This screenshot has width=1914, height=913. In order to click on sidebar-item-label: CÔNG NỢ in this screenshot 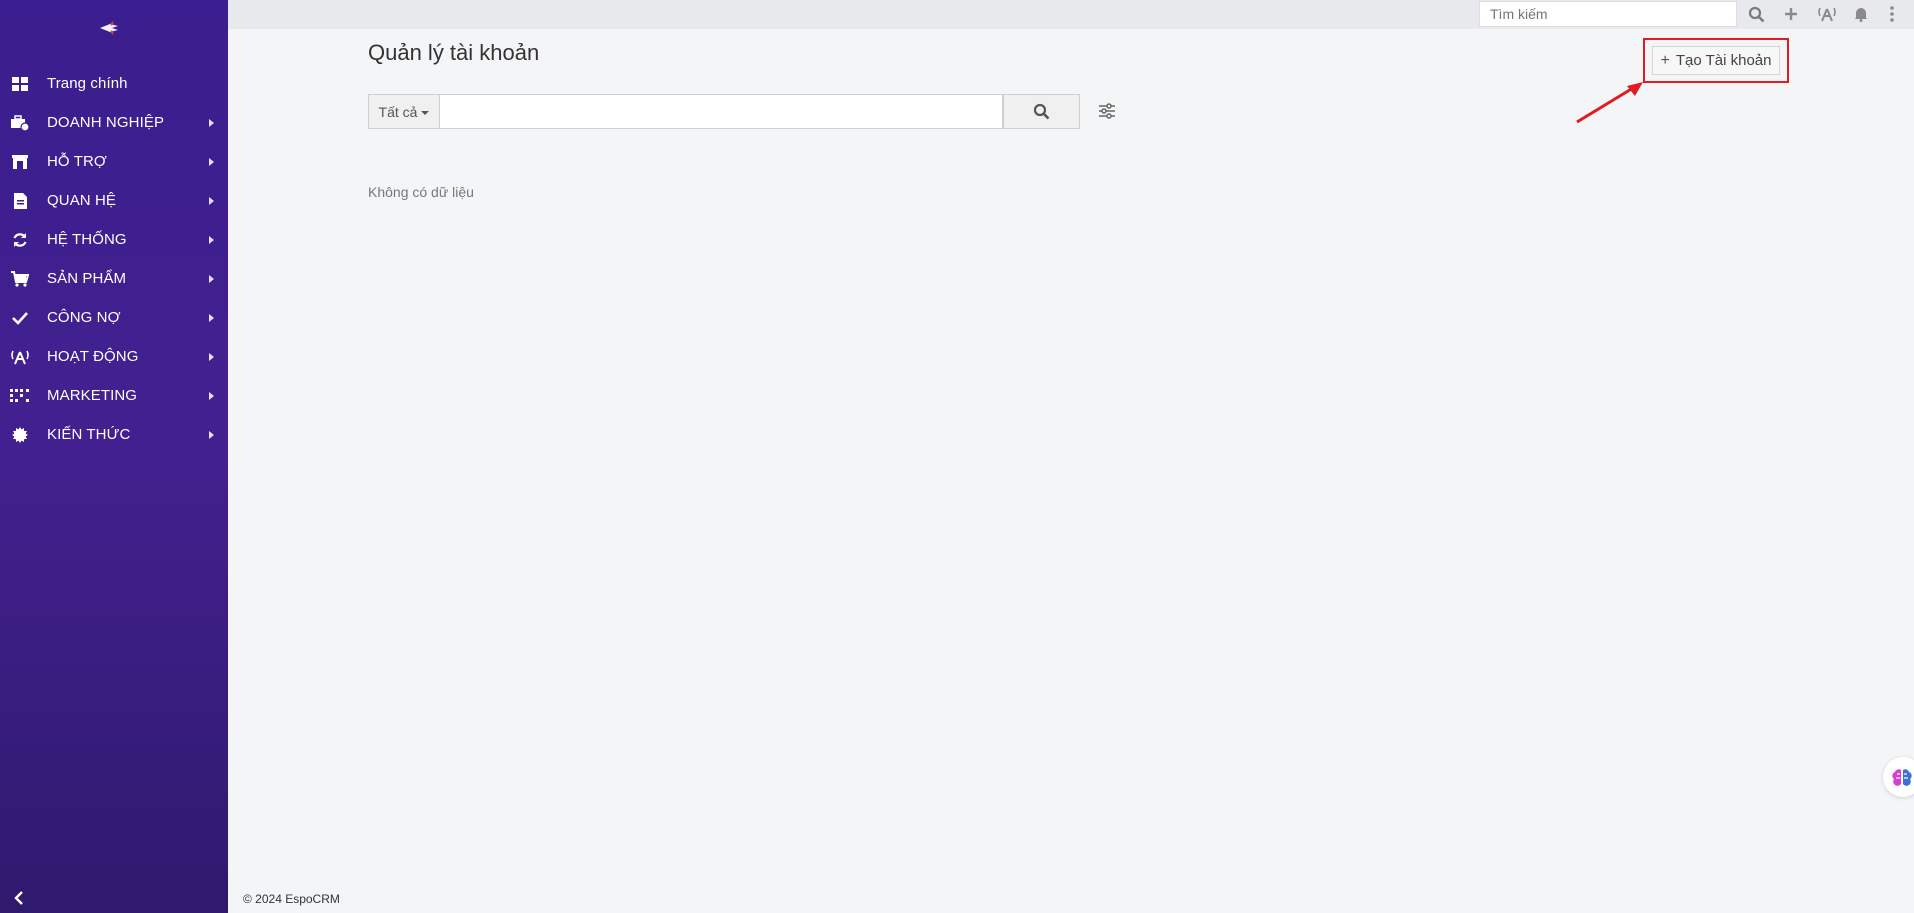, I will do `click(84, 317)`.